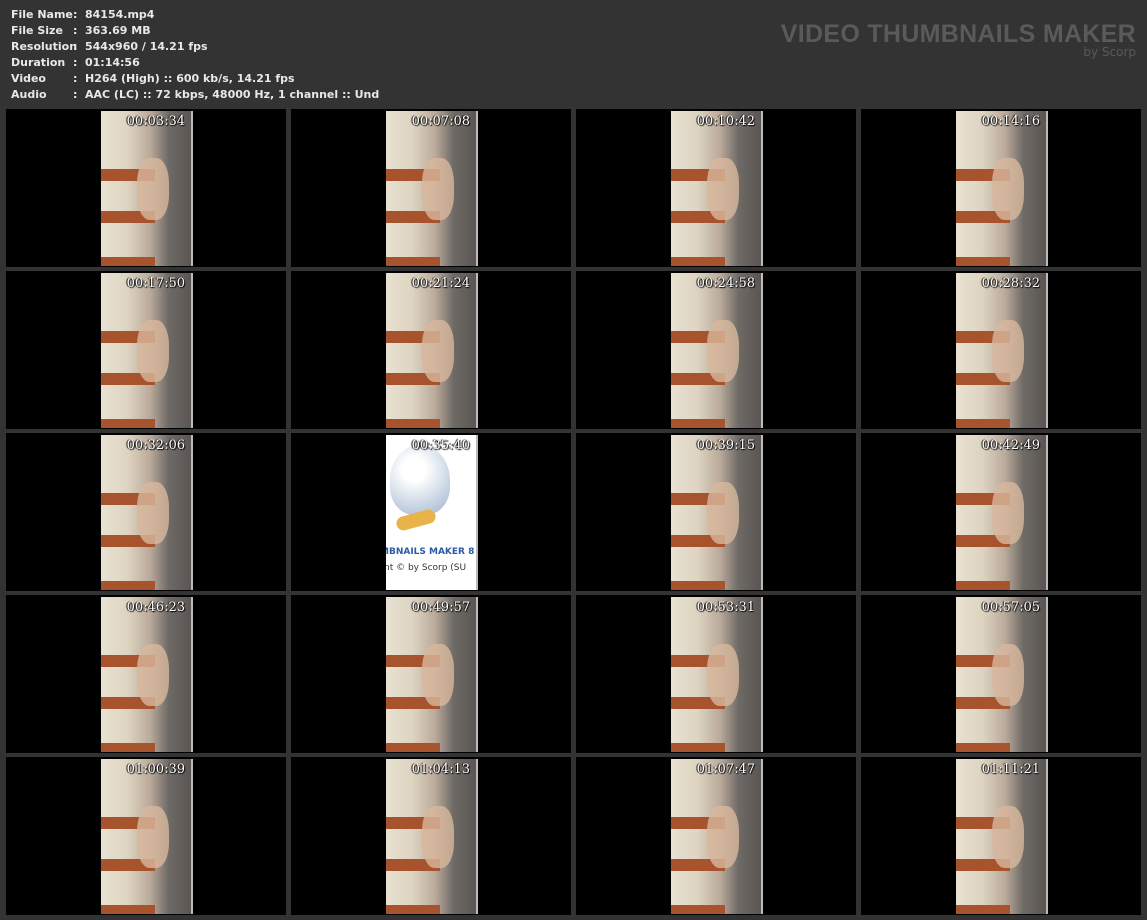  What do you see at coordinates (112, 62) in the screenshot?
I see `info-value: 01:14:56` at bounding box center [112, 62].